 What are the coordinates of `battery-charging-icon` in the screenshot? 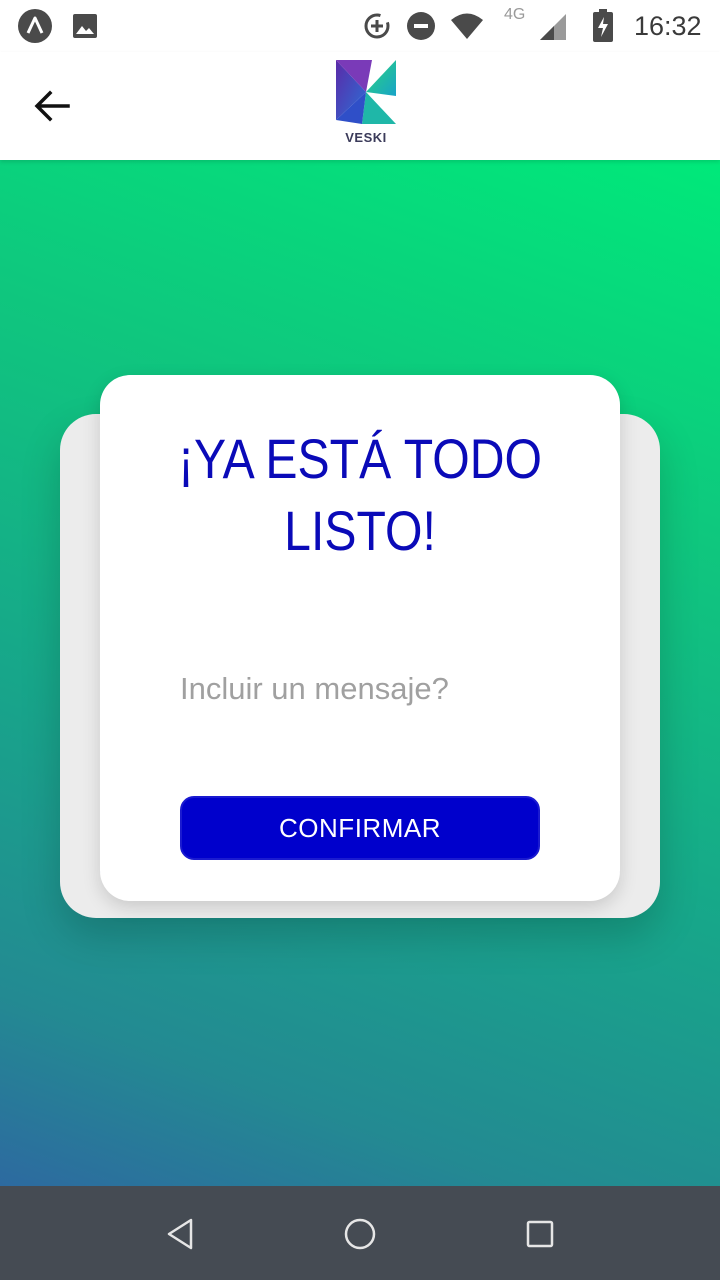 It's located at (603, 26).